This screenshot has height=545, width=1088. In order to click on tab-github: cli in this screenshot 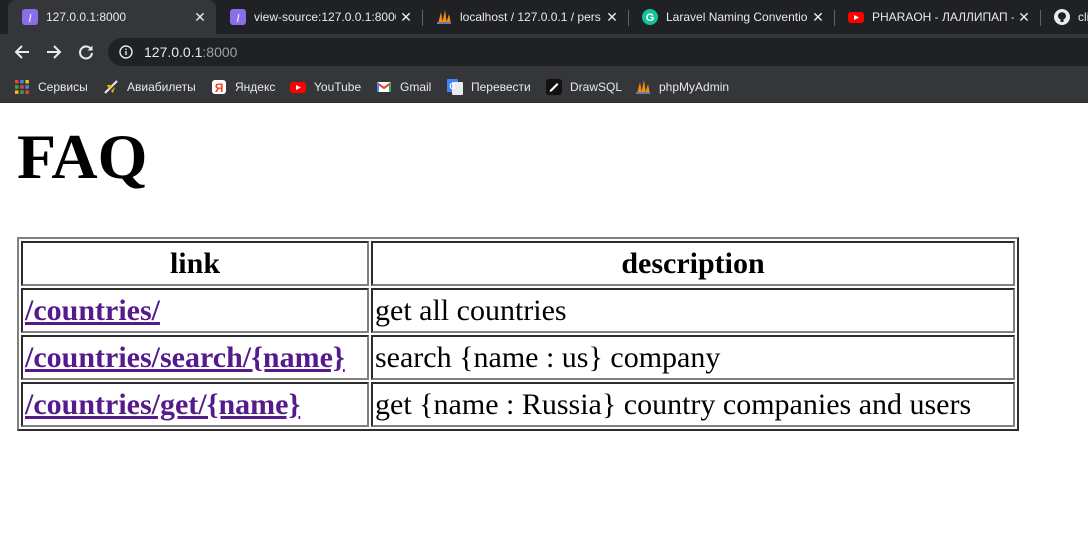, I will do `click(1064, 17)`.